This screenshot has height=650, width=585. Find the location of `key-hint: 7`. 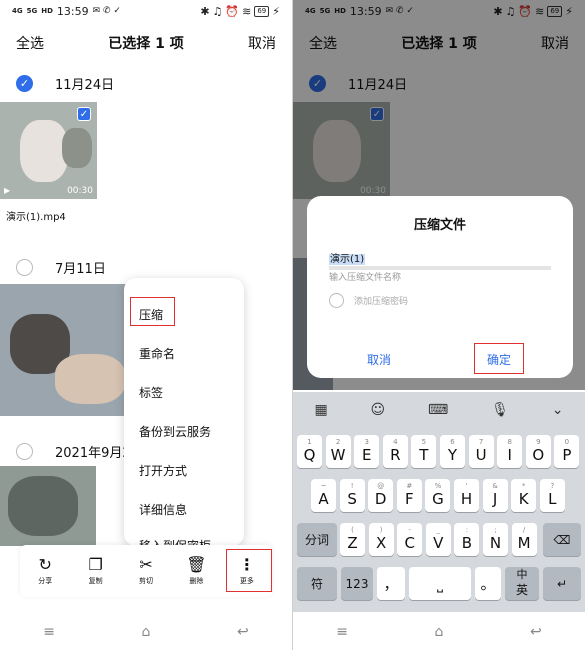

key-hint: 7 is located at coordinates (481, 442).